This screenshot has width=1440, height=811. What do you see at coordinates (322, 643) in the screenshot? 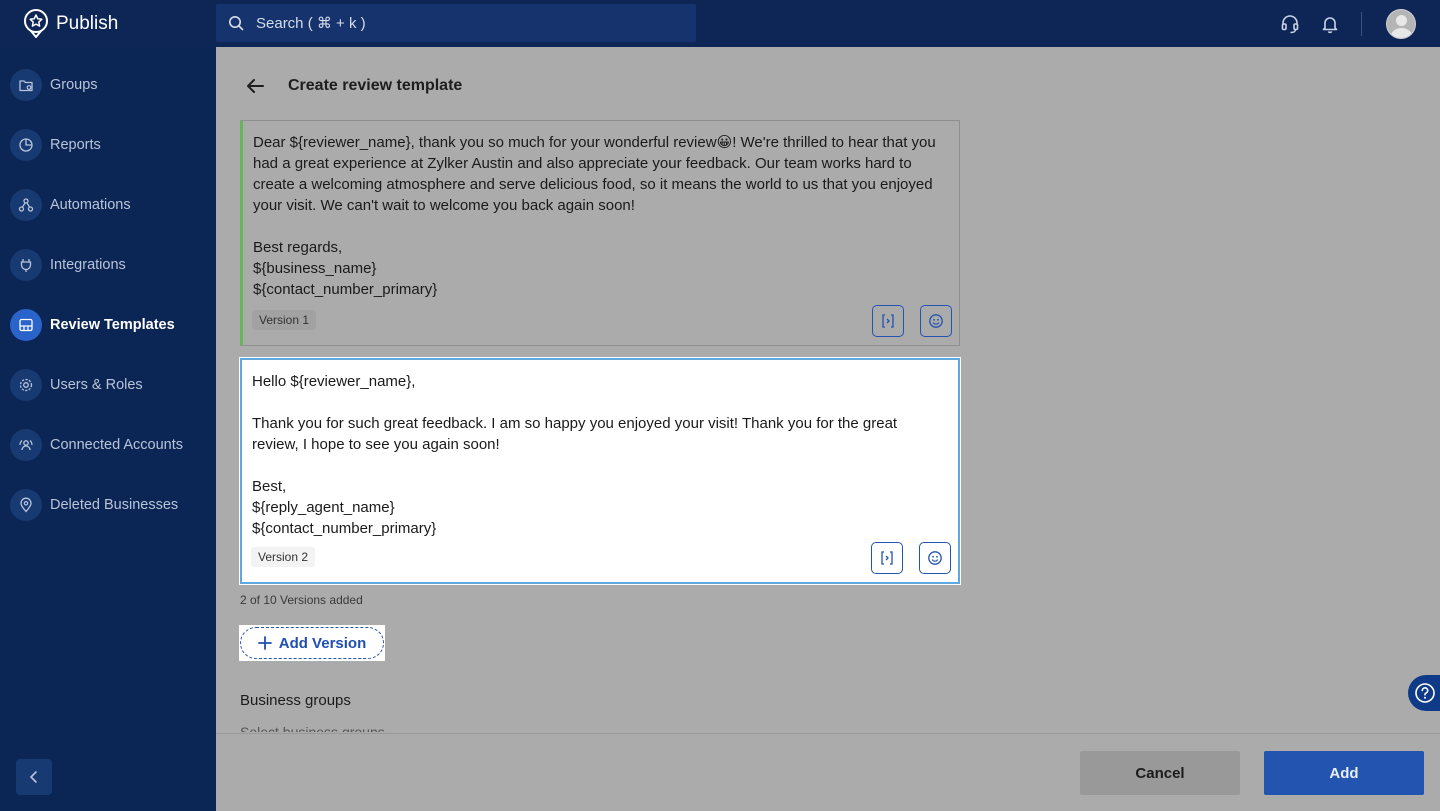
I see `add-version-label: Add Version` at bounding box center [322, 643].